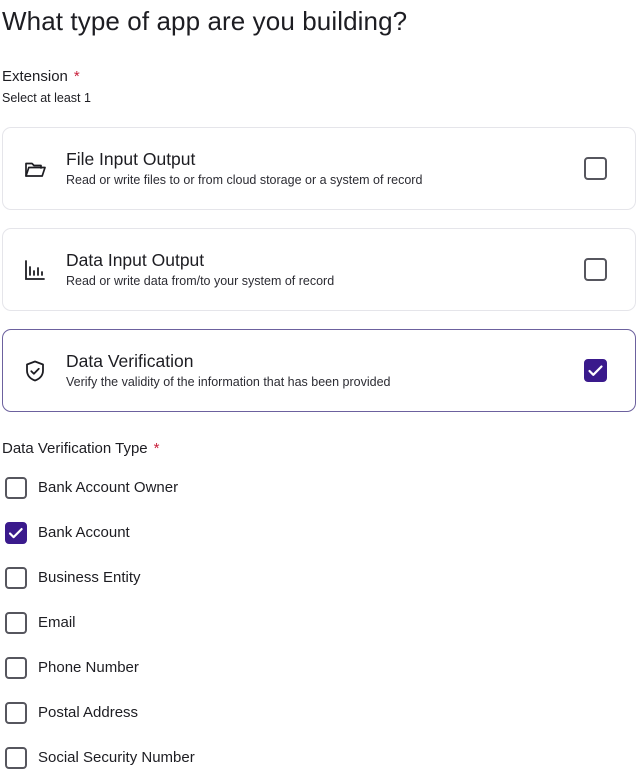 The width and height of the screenshot is (640, 778). What do you see at coordinates (204, 624) in the screenshot?
I see `option-email: Email` at bounding box center [204, 624].